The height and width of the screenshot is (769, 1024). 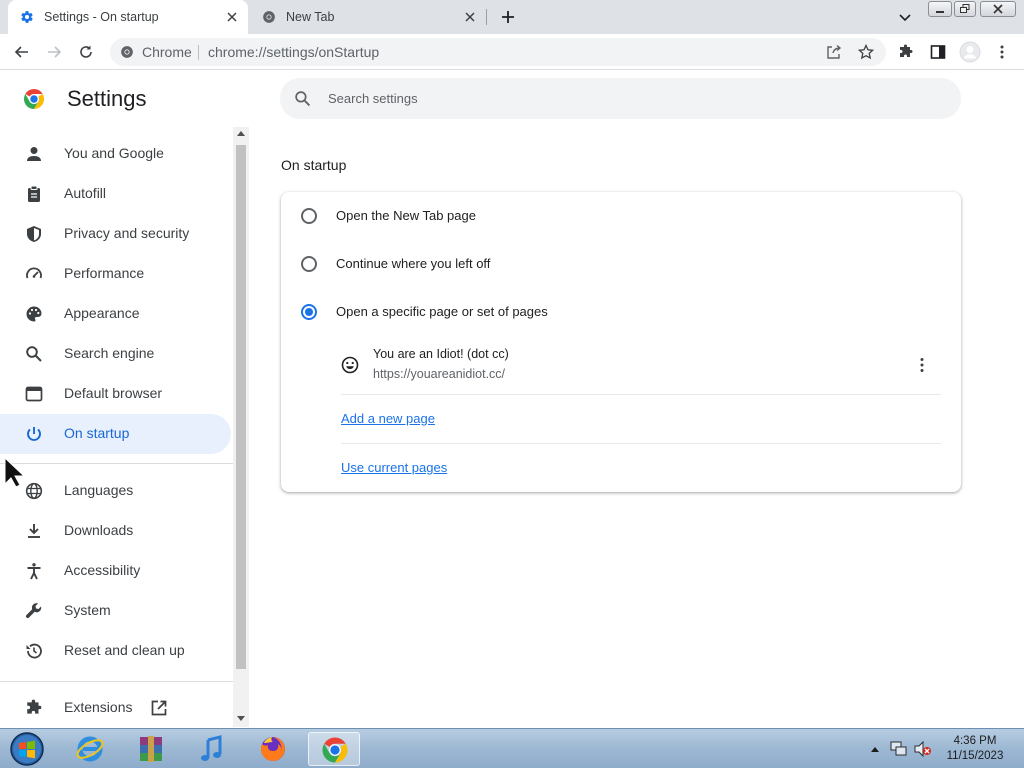 I want to click on taskbar-itunes, so click(x=212, y=749).